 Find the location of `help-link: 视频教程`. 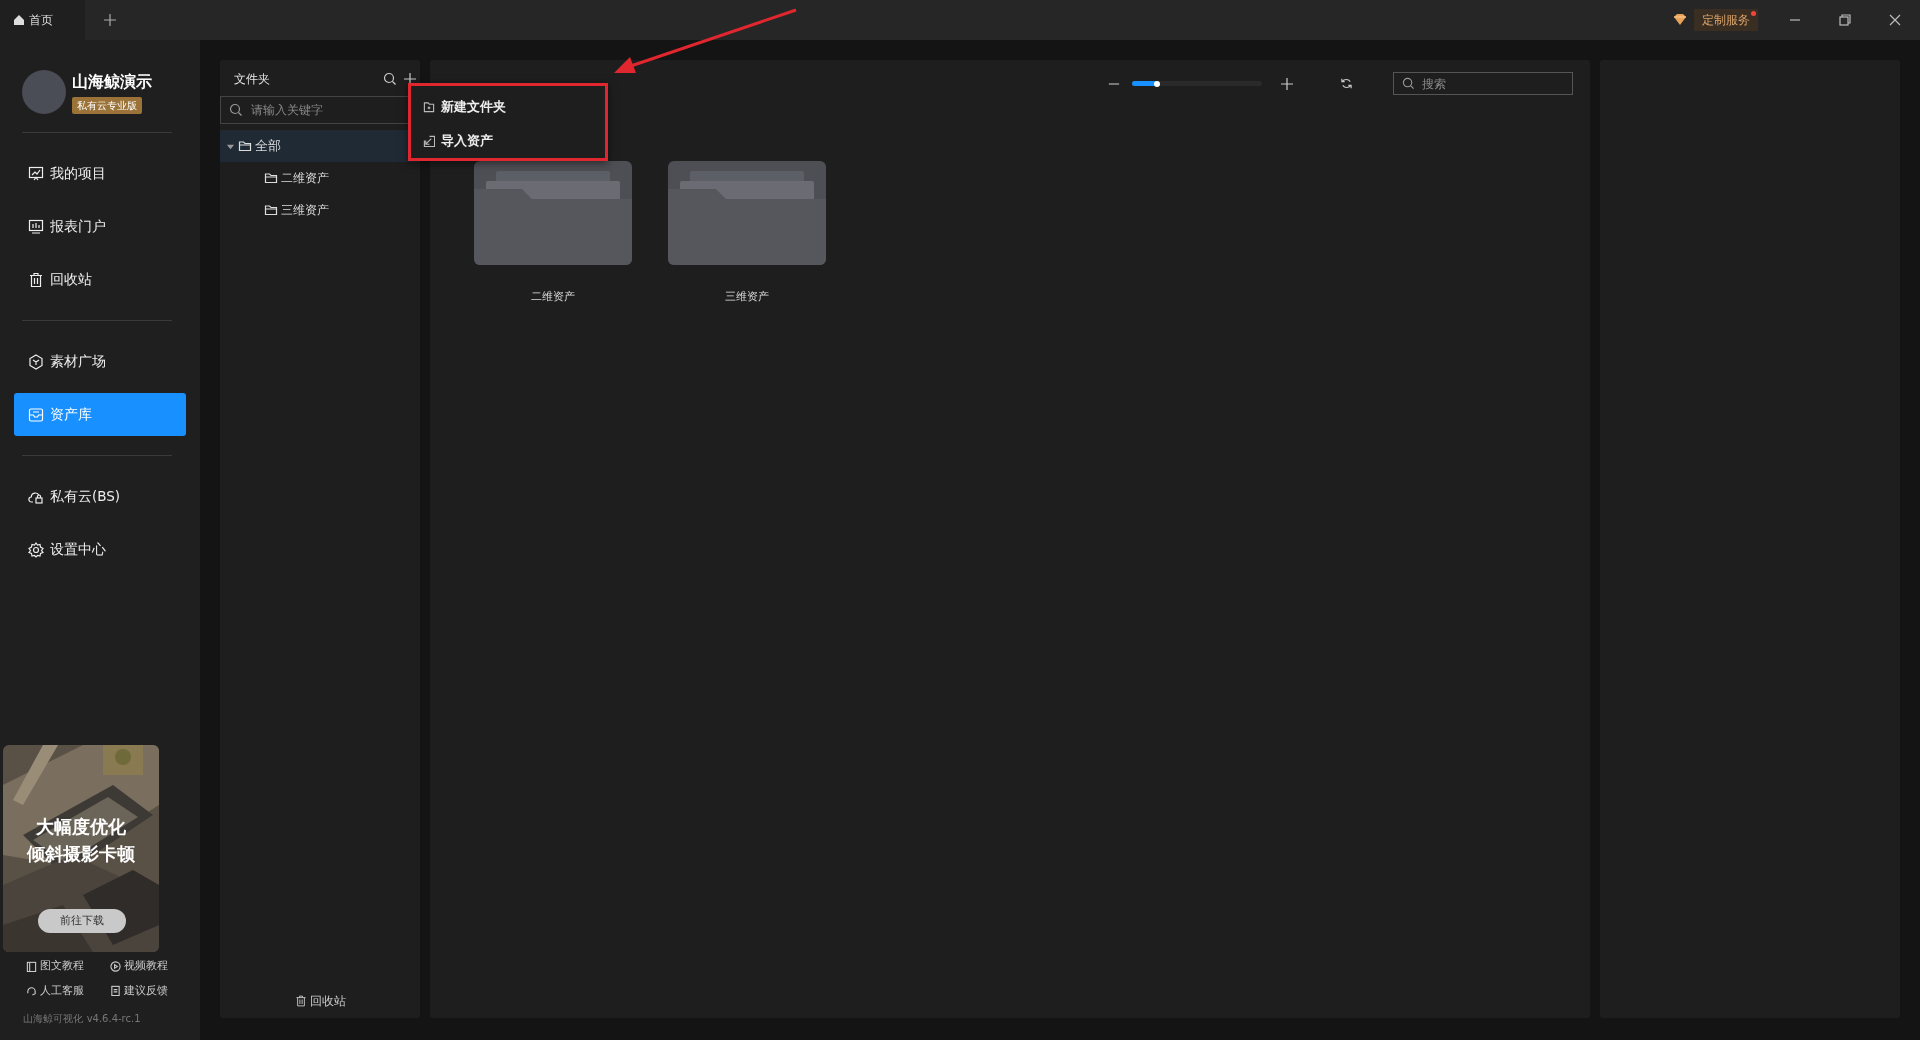

help-link: 视频教程 is located at coordinates (152, 966).